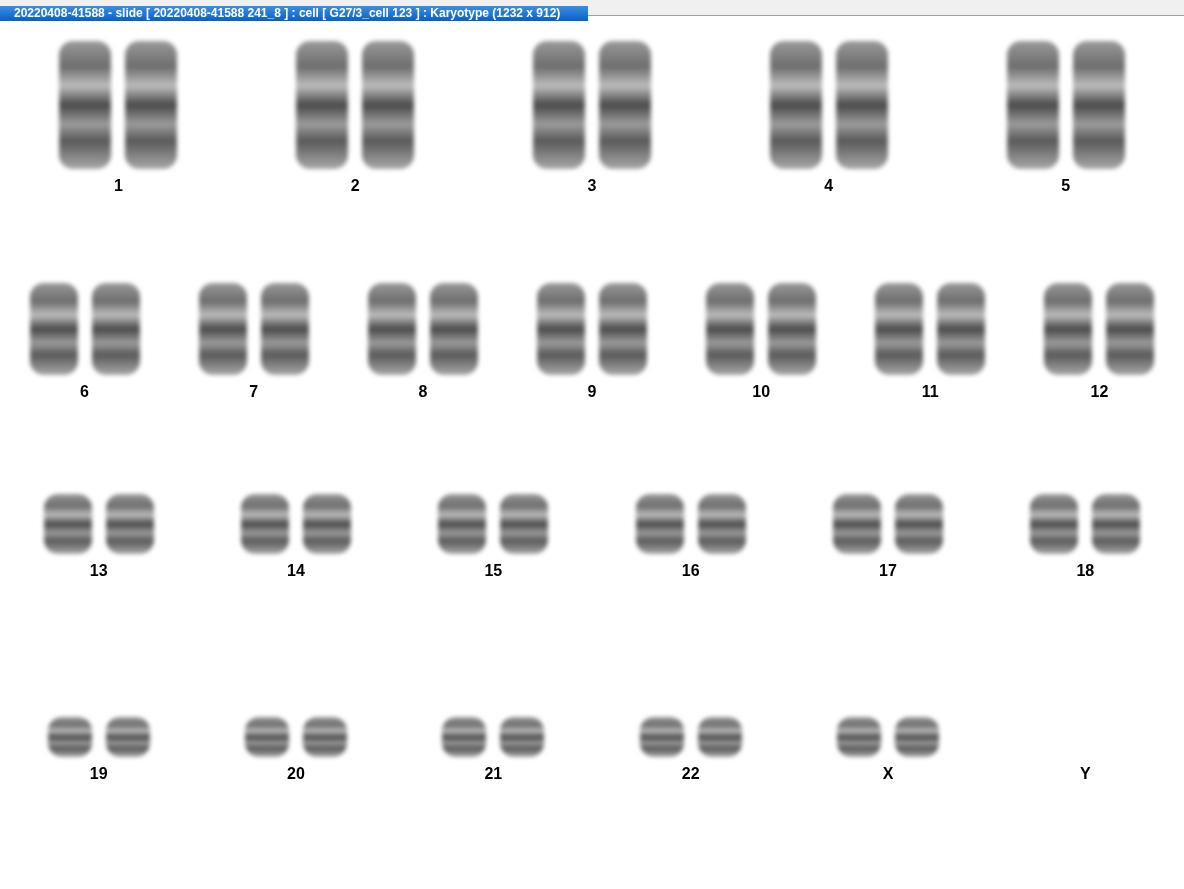 This screenshot has width=1184, height=889. I want to click on chromosome-label: 16, so click(690, 571).